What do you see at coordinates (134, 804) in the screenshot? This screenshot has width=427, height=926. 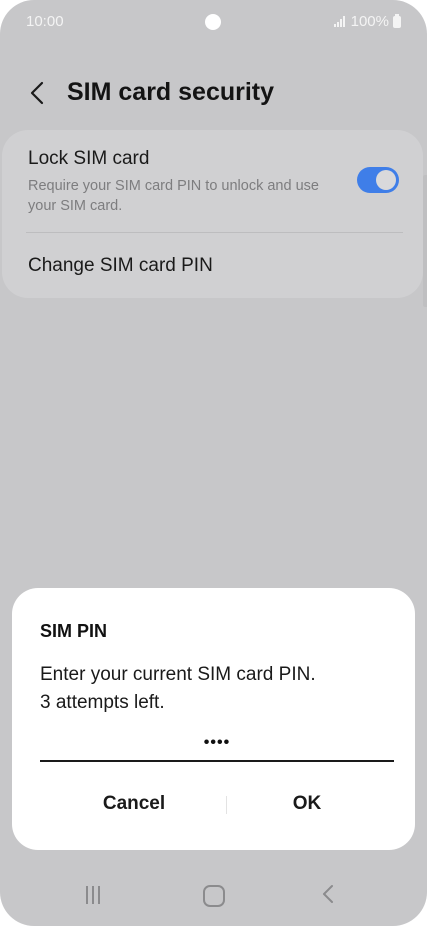 I see `cancel-button: Cancel` at bounding box center [134, 804].